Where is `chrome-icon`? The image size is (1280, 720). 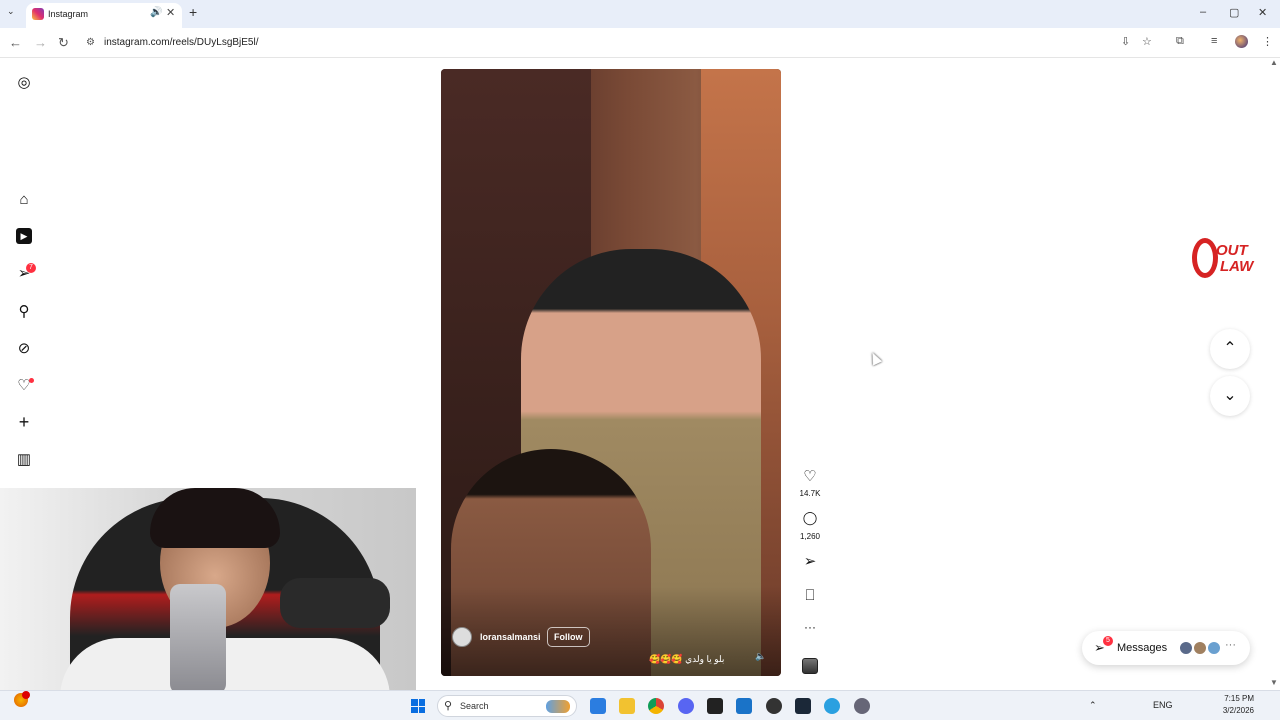
chrome-icon is located at coordinates (656, 706).